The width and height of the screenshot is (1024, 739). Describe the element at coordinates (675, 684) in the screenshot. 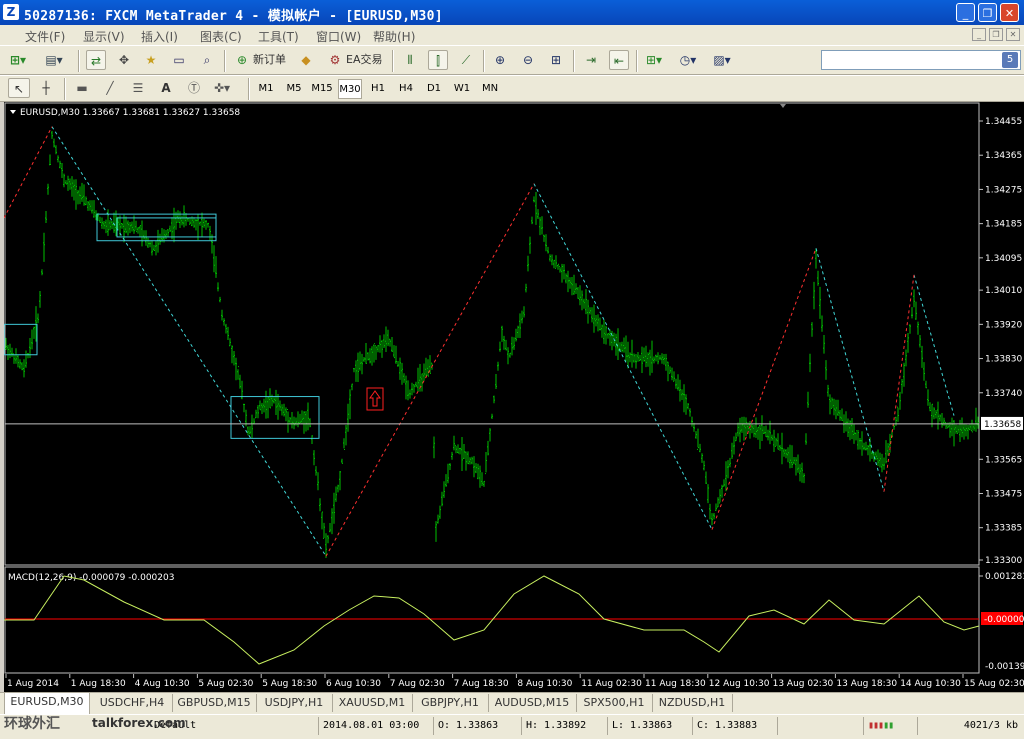

I see `time-tick-label: 11 Aug 18:30` at that location.